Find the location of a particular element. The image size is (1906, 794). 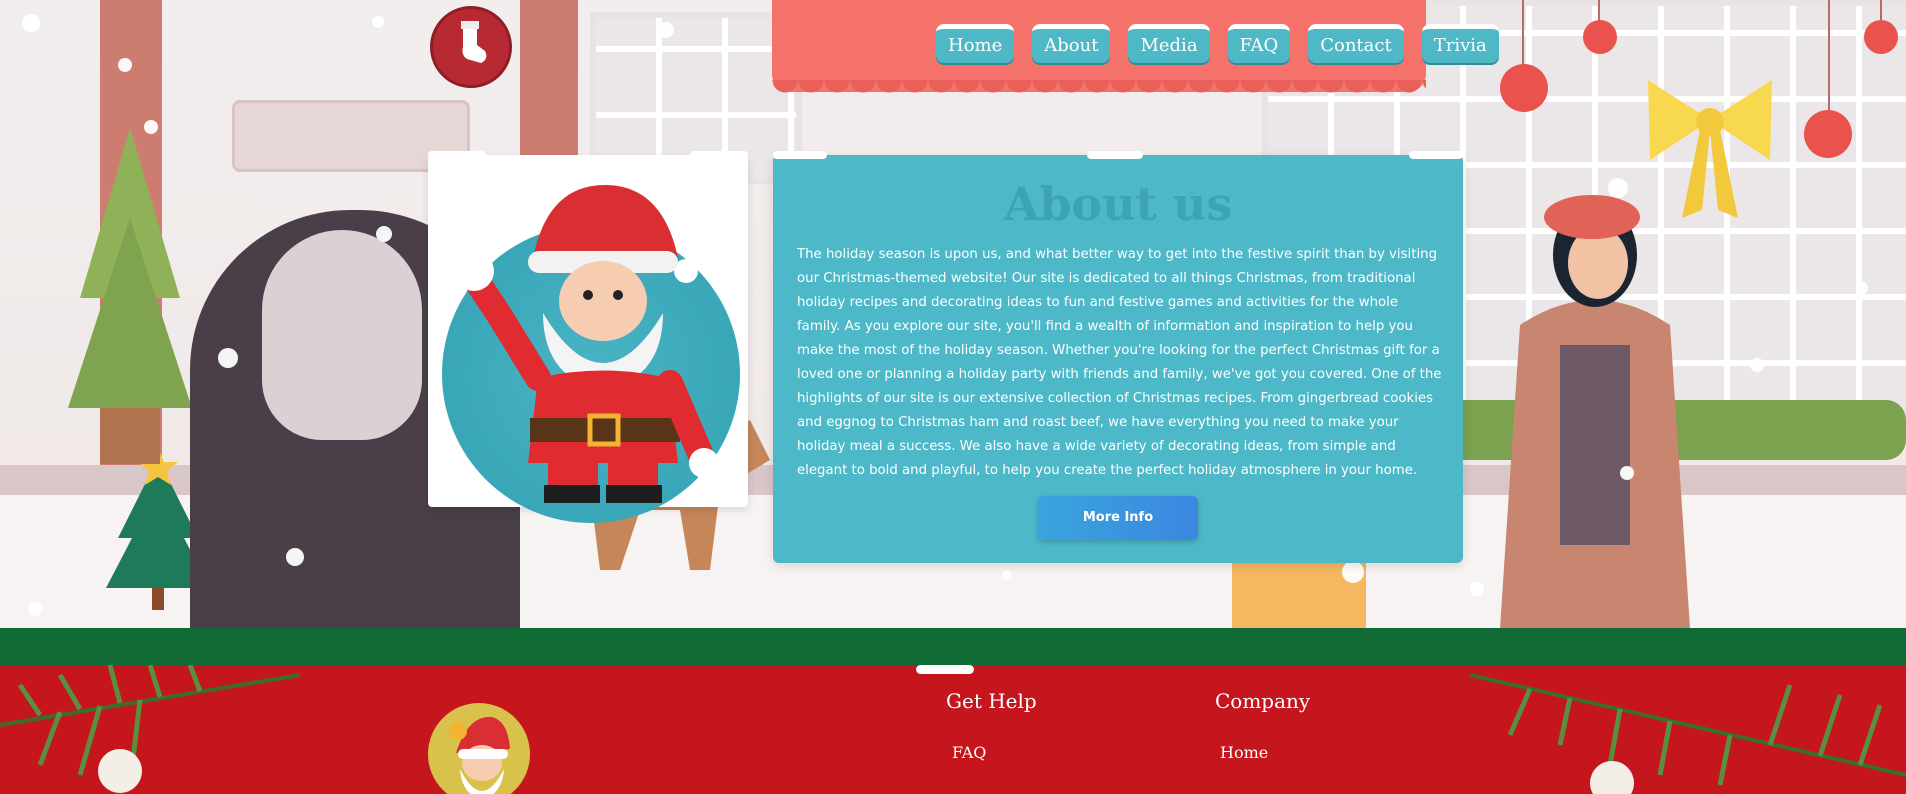

footer-link-home: Home is located at coordinates (1244, 752).